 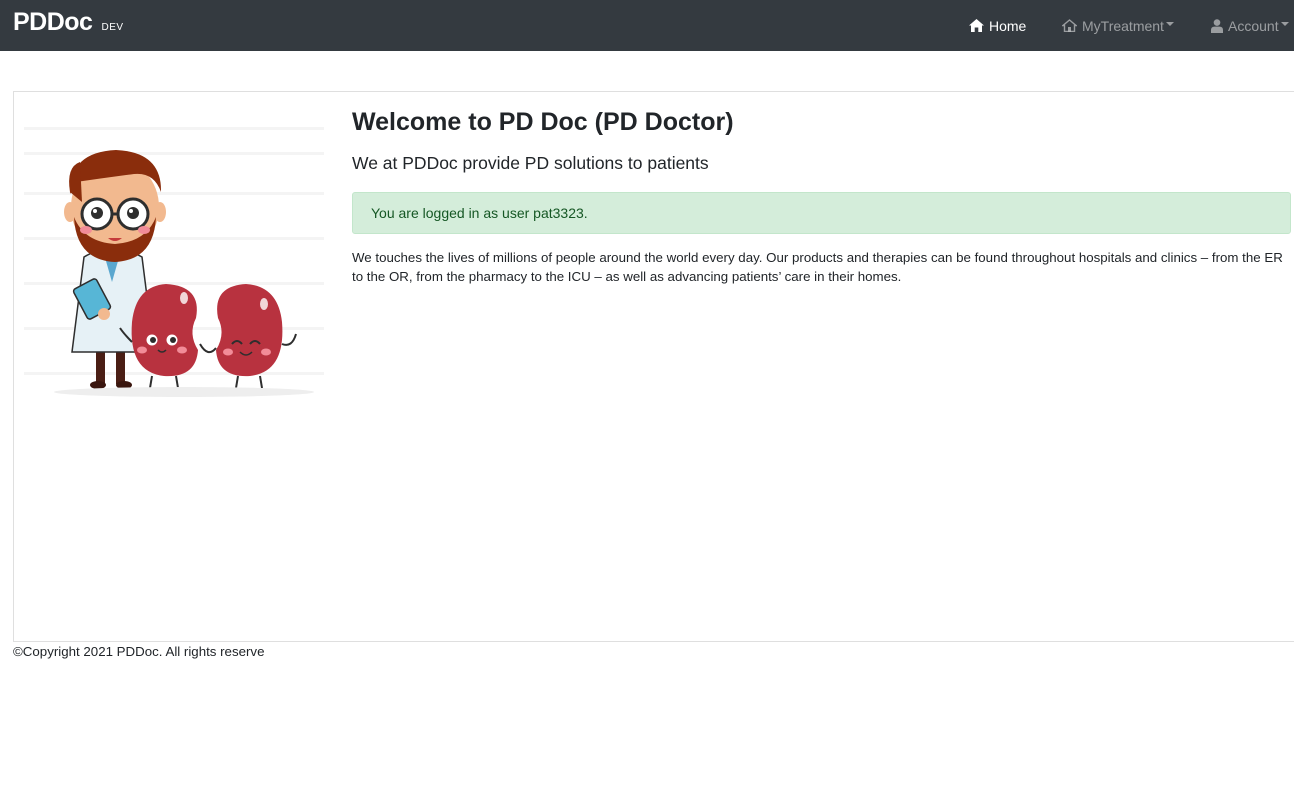 I want to click on house-outline-icon, so click(x=1069, y=25).